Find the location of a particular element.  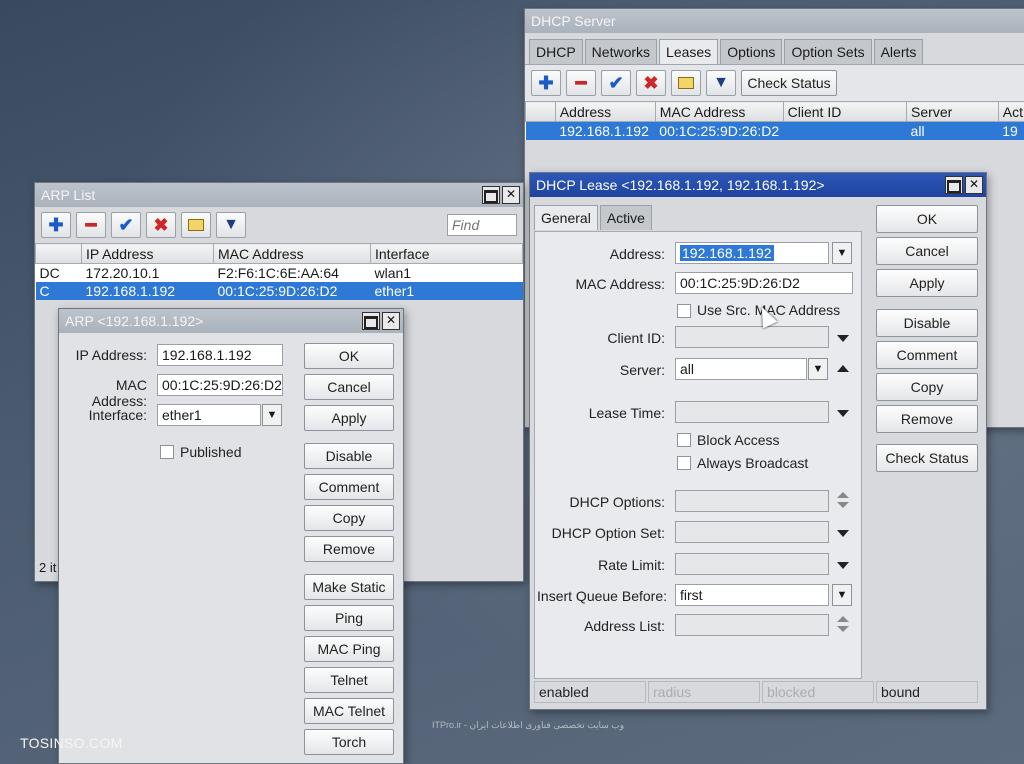

lease-time-field is located at coordinates (752, 412).